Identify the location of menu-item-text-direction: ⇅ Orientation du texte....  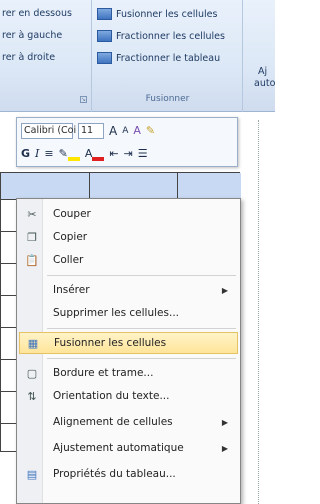
(128, 396).